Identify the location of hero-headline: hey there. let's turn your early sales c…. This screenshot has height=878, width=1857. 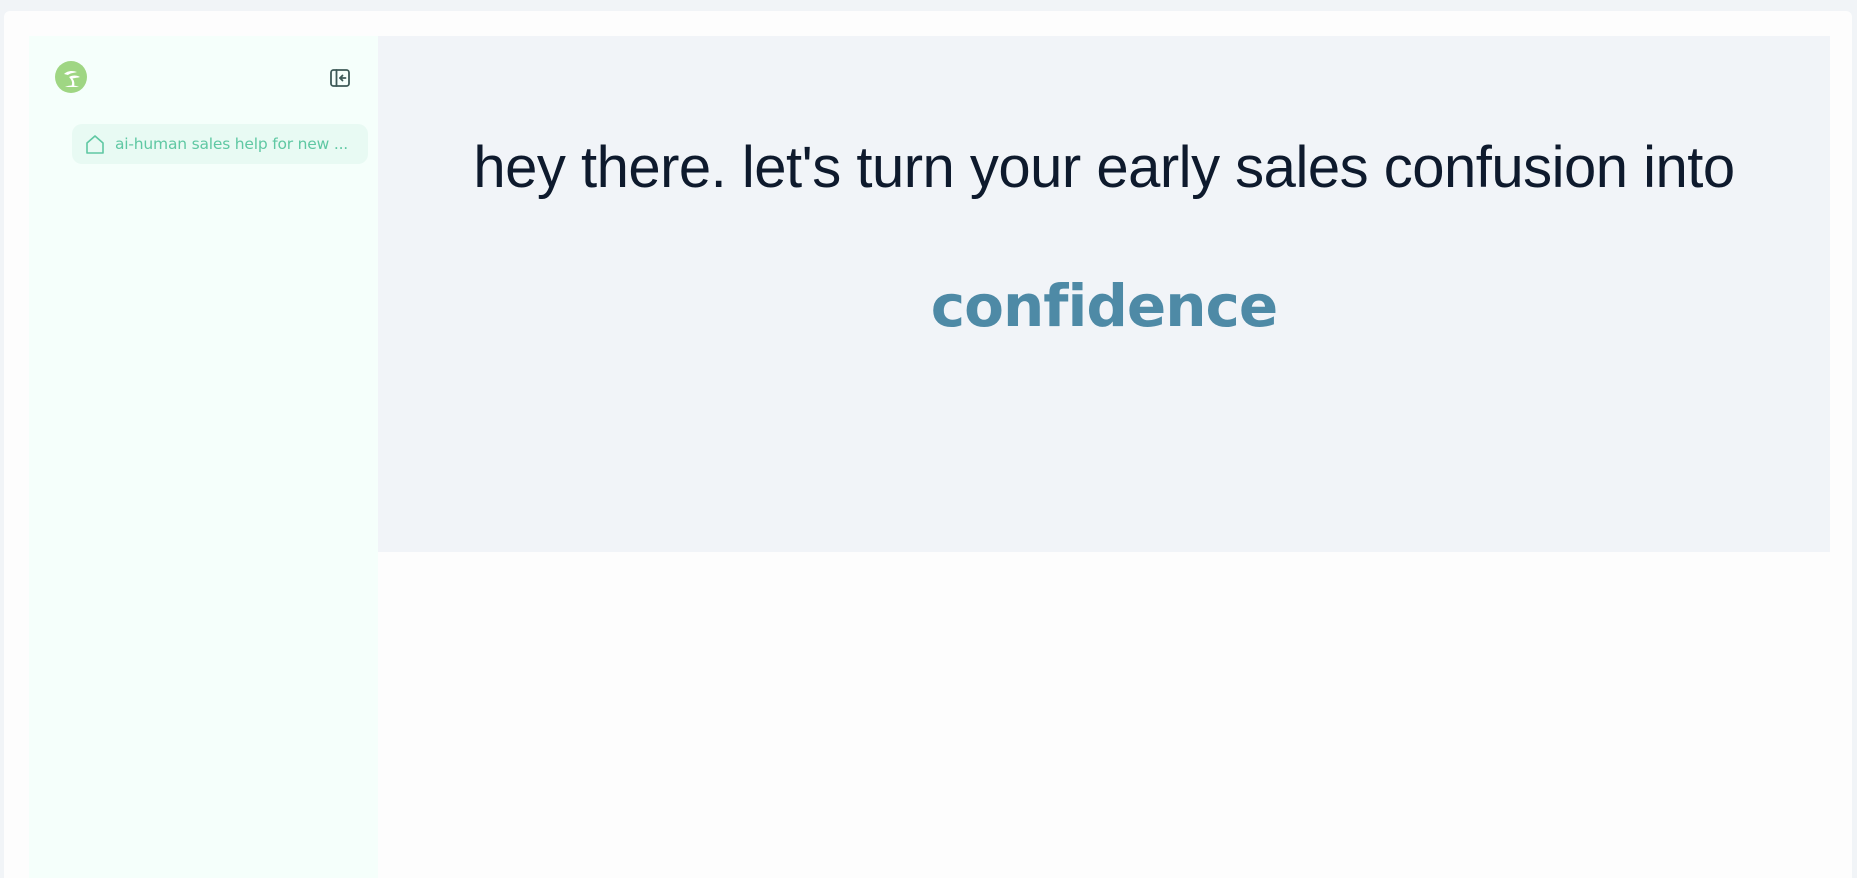
(1104, 167).